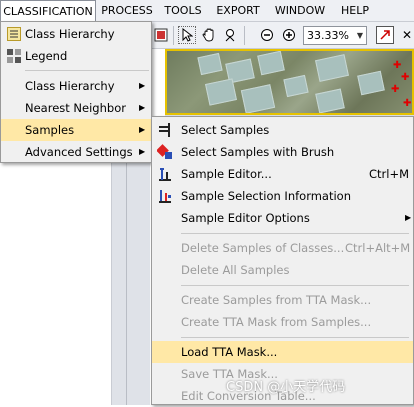  I want to click on zoom-out-icon, so click(267, 35).